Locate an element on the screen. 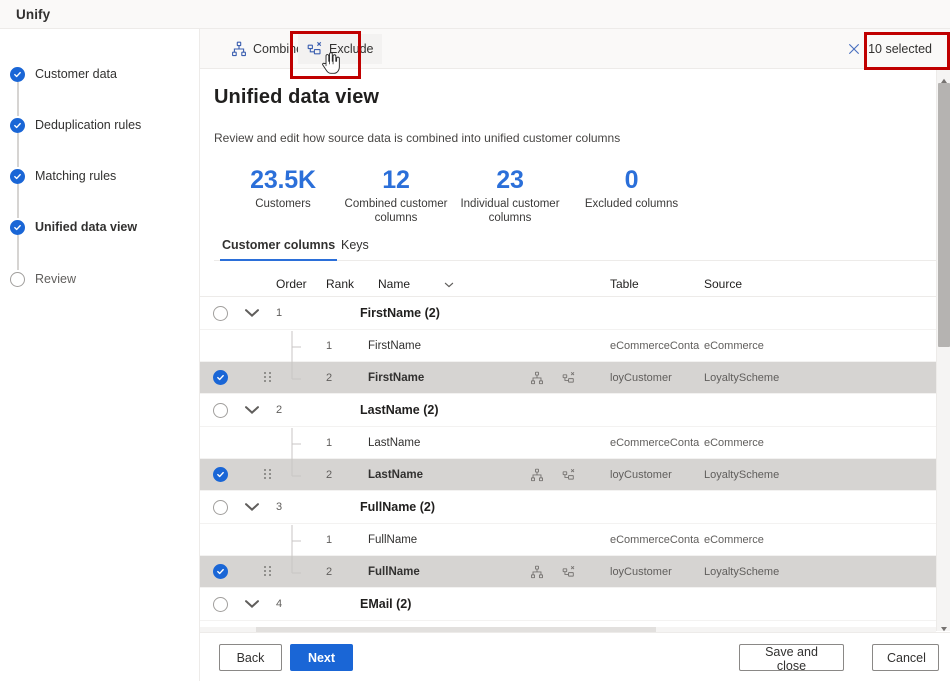  sidebar-step-label: Customer data is located at coordinates (76, 74).